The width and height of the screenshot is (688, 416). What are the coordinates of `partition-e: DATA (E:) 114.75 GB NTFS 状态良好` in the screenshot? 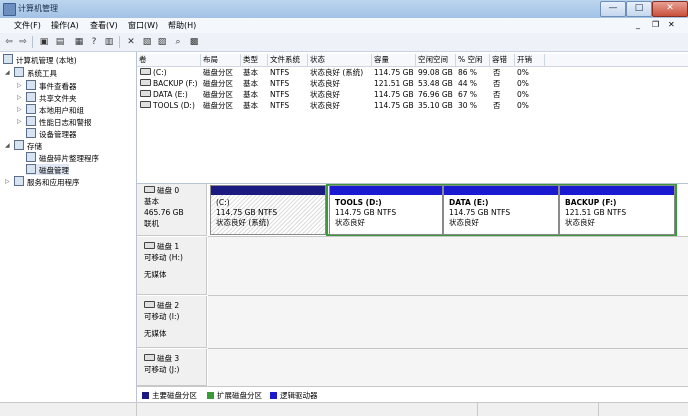 It's located at (501, 210).